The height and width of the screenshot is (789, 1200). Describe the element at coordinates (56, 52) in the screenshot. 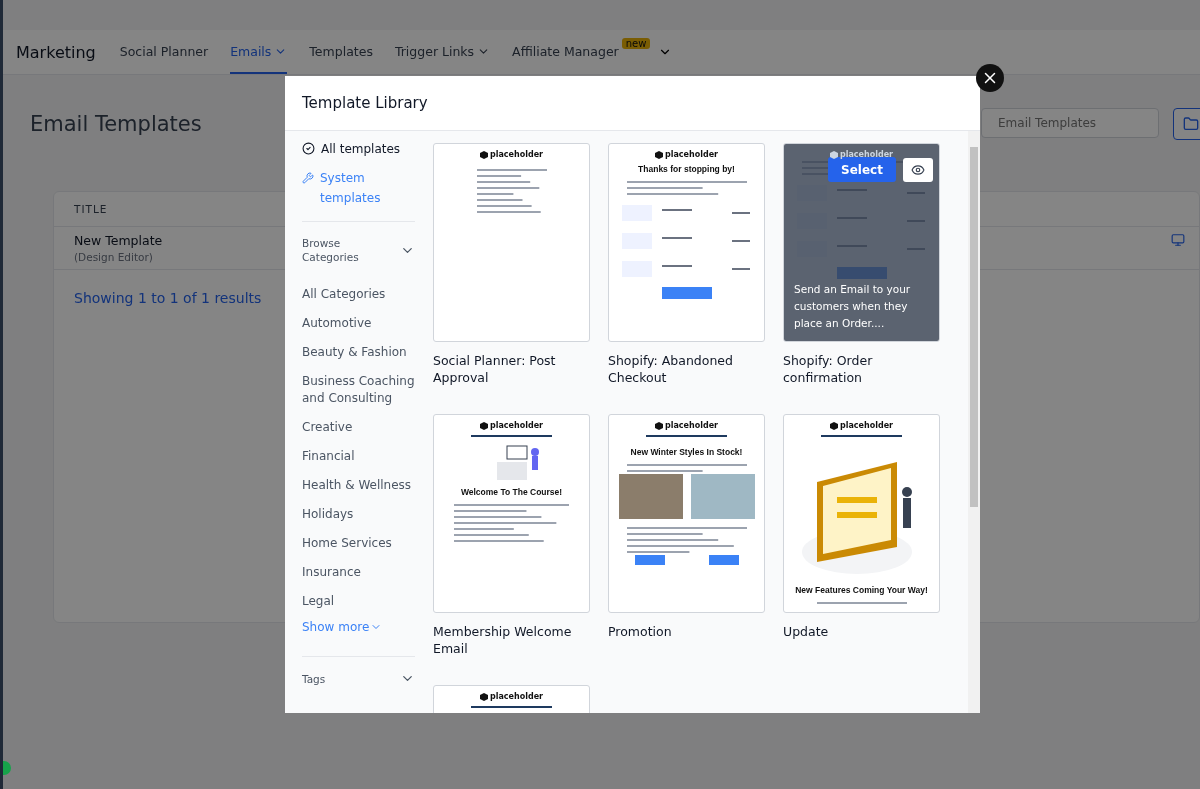

I see `brand-title: Marketing` at that location.